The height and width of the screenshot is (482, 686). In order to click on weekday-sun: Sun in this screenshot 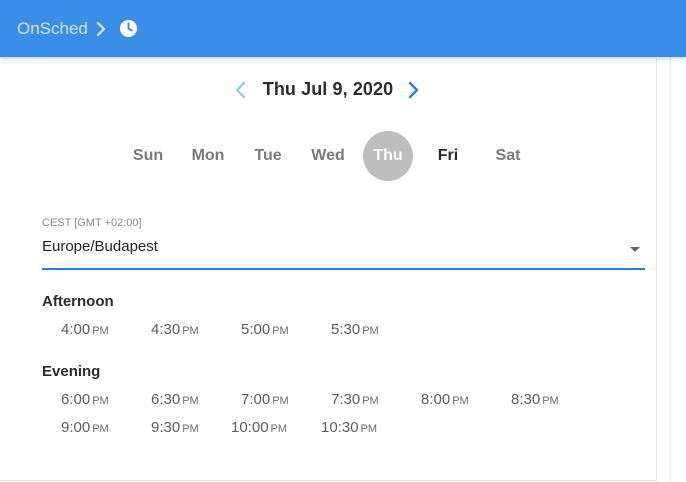, I will do `click(148, 156)`.